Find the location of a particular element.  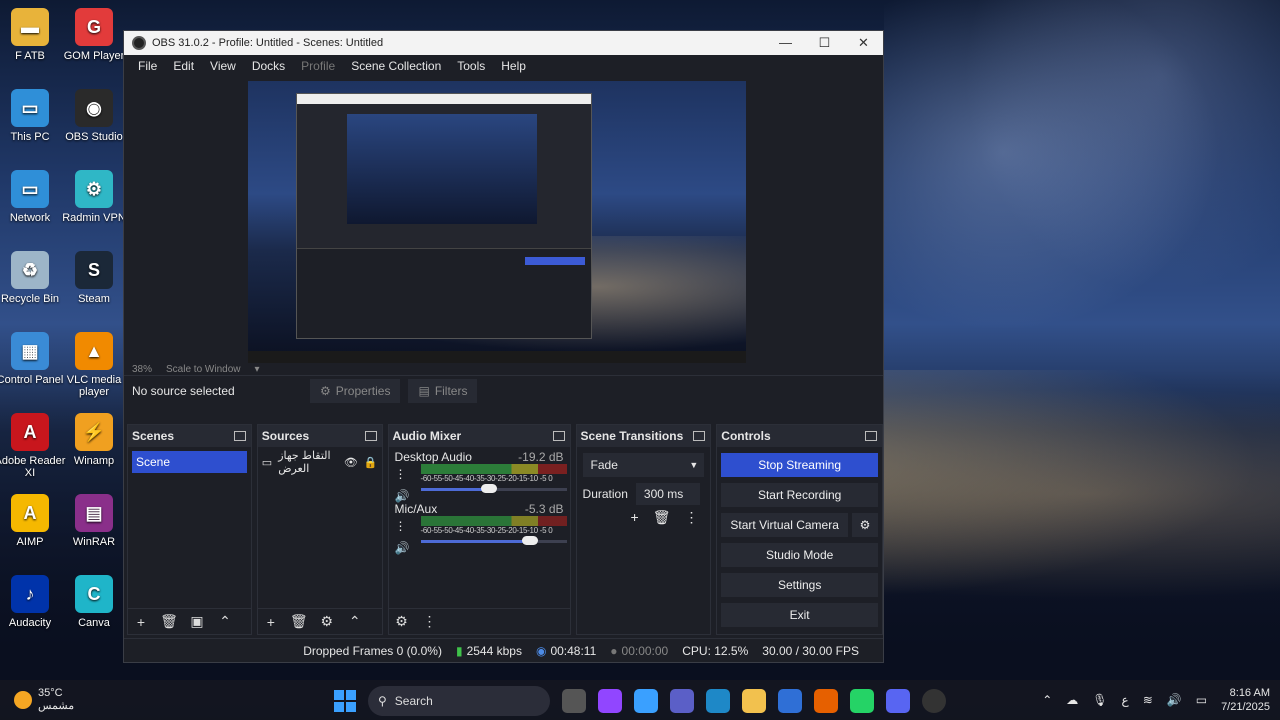

microphone-icon: 🎙 is located at coordinates (1099, 700).